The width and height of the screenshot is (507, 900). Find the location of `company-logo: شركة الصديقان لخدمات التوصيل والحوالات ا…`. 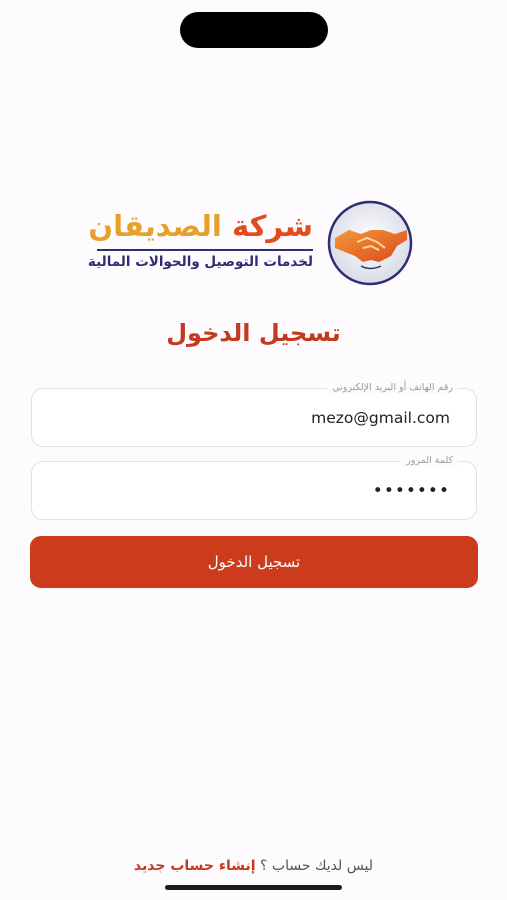

company-logo: شركة الصديقان لخدمات التوصيل والحوالات ا… is located at coordinates (251, 243).